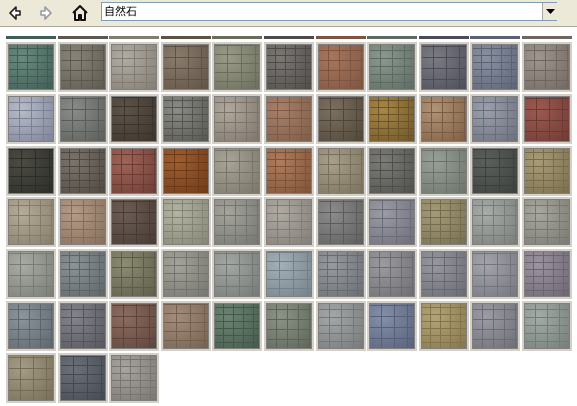 This screenshot has height=406, width=577. I want to click on chevron-down-icon, so click(550, 11).